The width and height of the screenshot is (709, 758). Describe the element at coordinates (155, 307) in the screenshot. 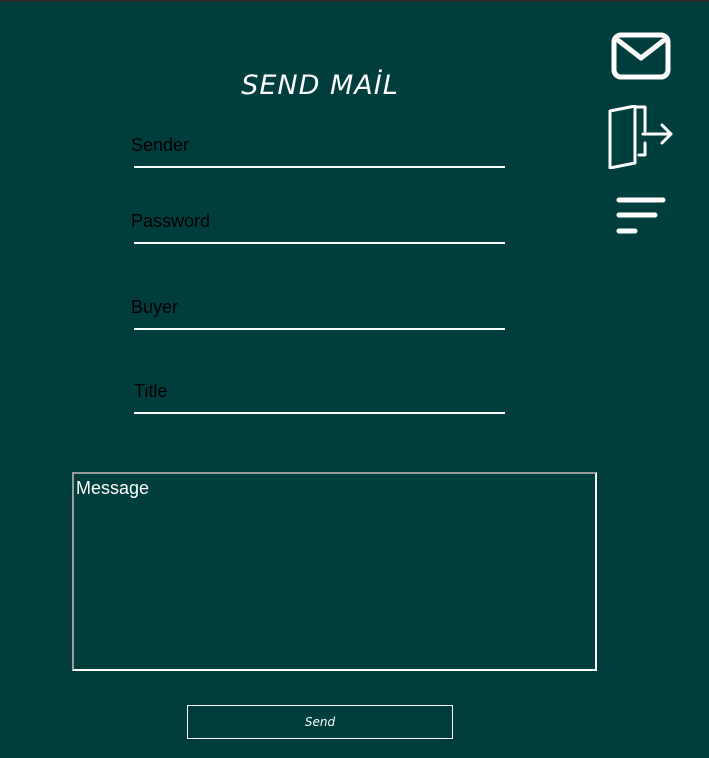

I see `buyer-label: Buyer` at that location.